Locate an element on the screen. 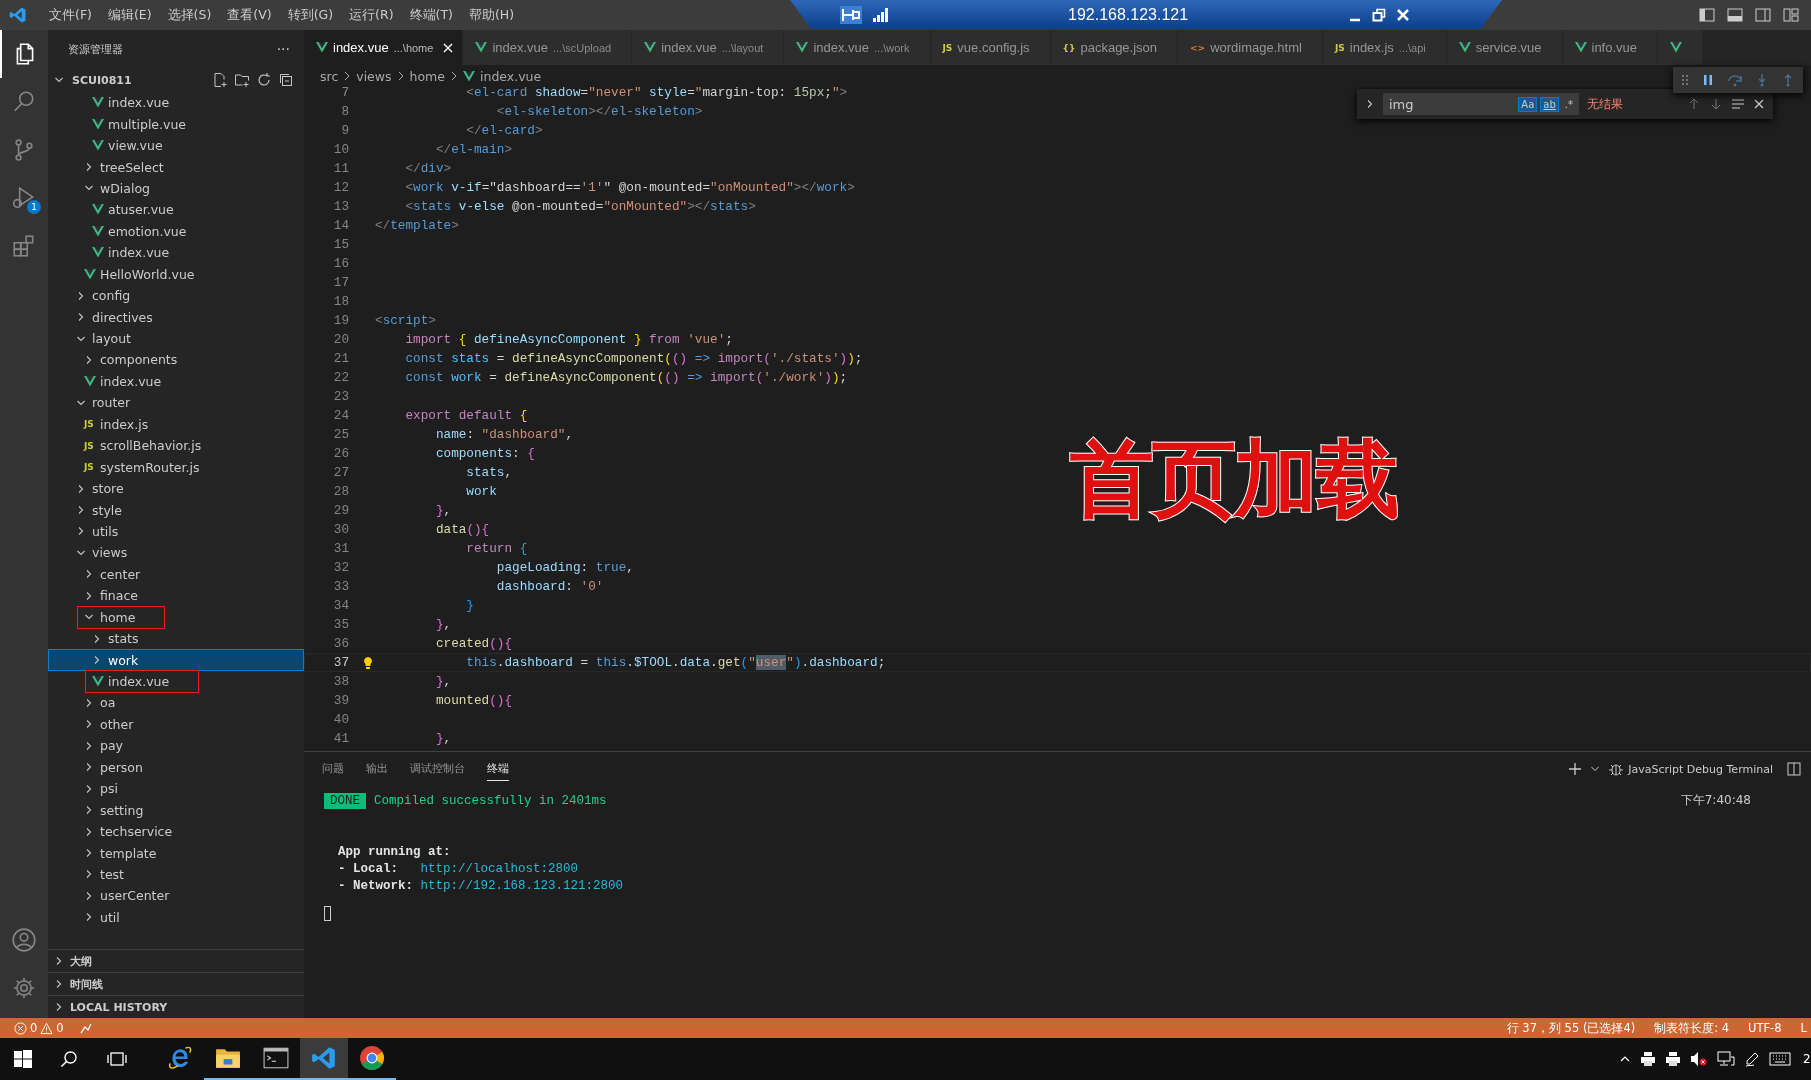 This screenshot has height=1080, width=1811. tree-item: views is located at coordinates (176, 553).